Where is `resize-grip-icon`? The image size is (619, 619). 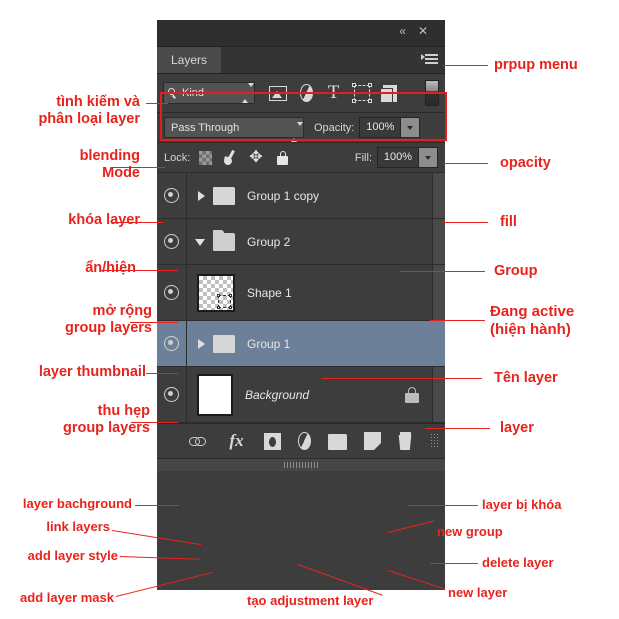
resize-grip-icon is located at coordinates (435, 440).